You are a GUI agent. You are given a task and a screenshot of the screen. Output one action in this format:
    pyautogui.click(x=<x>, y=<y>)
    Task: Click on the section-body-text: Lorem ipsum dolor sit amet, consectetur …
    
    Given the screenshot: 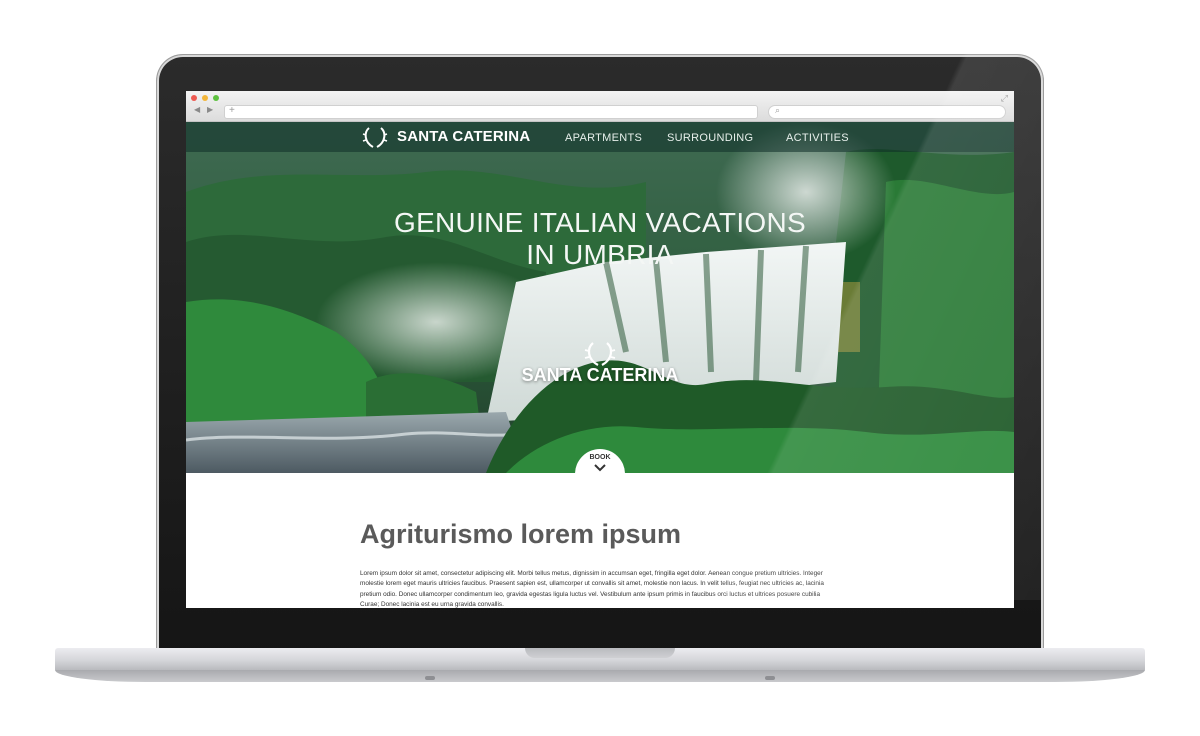 What is the action you would take?
    pyautogui.click(x=592, y=589)
    